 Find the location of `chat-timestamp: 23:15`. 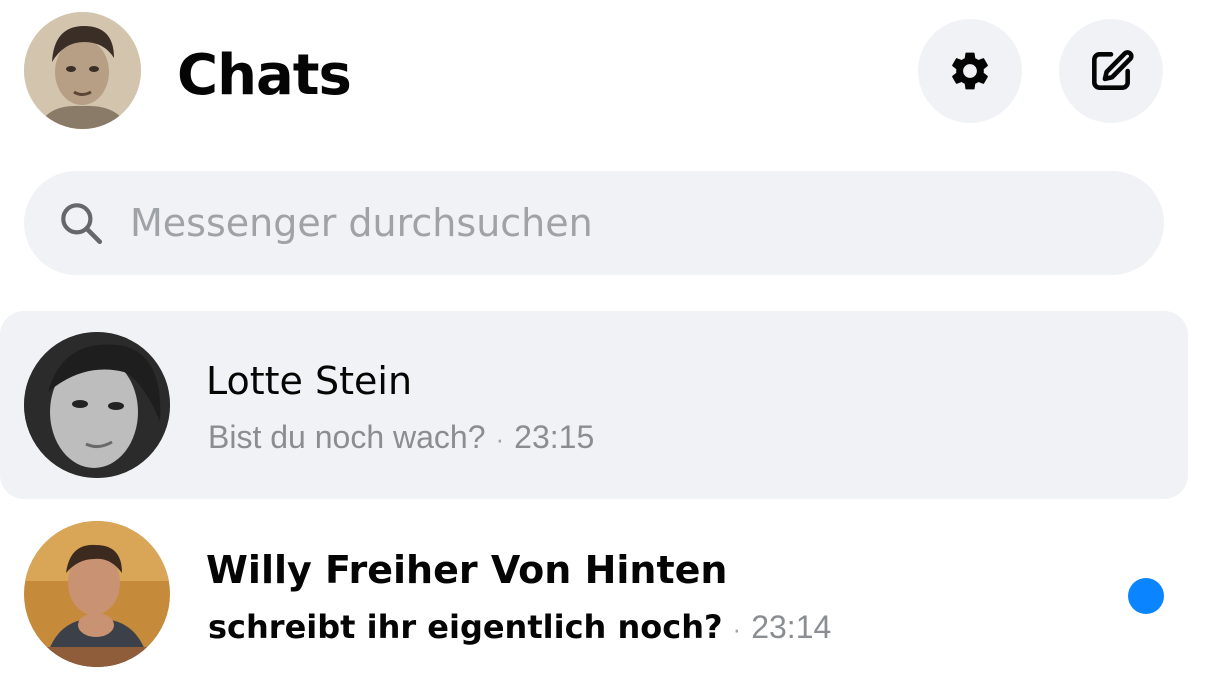

chat-timestamp: 23:15 is located at coordinates (554, 437).